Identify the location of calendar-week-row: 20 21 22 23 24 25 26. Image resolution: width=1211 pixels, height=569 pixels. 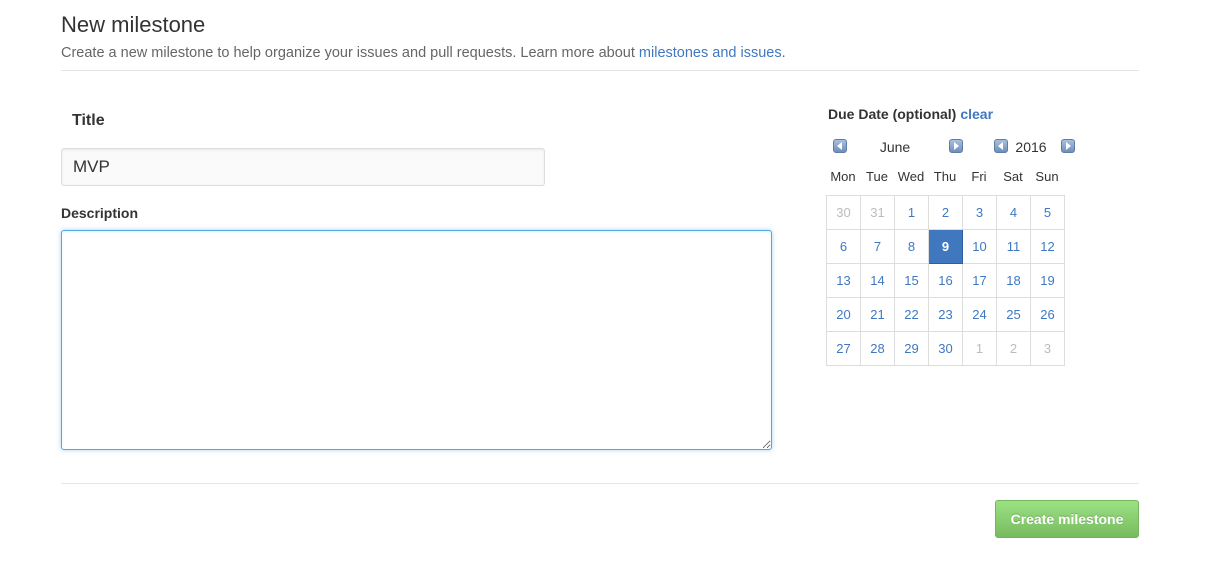
(945, 314).